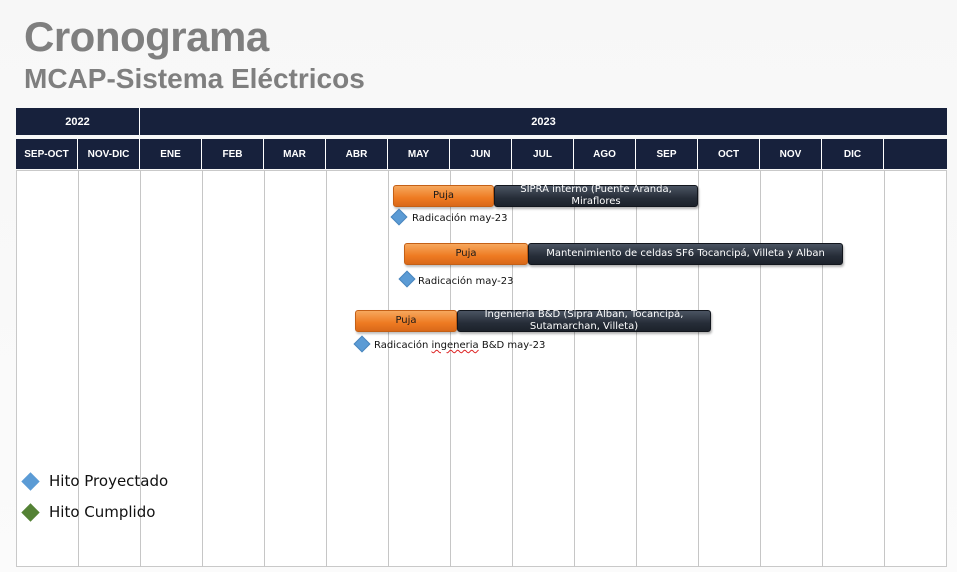  What do you see at coordinates (357, 154) in the screenshot?
I see `month-header-abr: ABR` at bounding box center [357, 154].